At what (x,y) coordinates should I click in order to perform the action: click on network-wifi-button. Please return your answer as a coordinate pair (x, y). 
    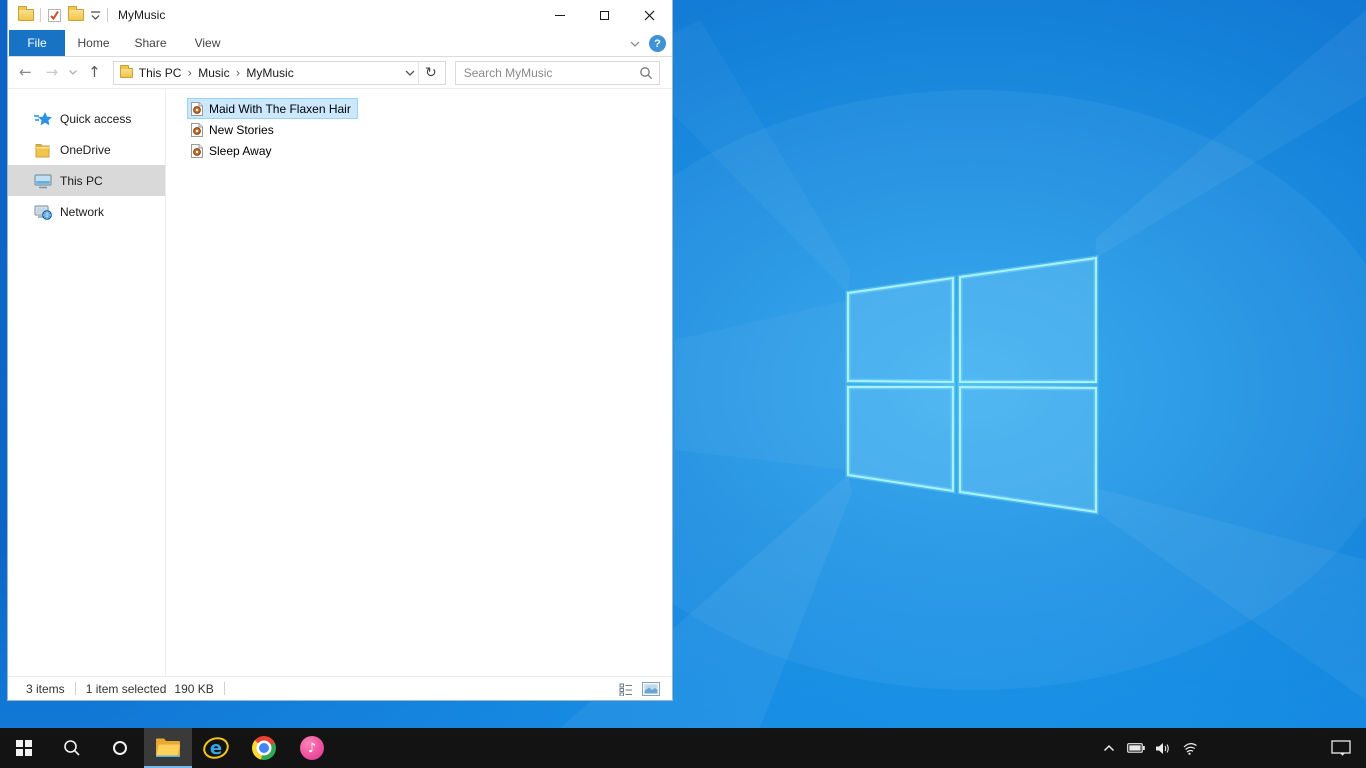
    Looking at the image, I should click on (1190, 748).